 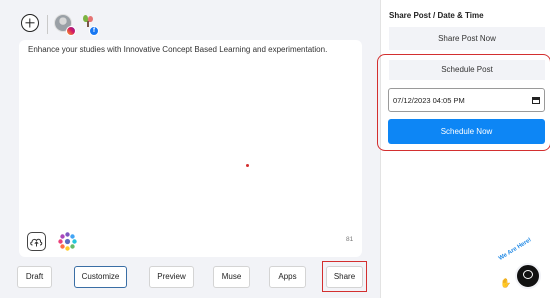 I want to click on customize-button: Customize, so click(x=100, y=277).